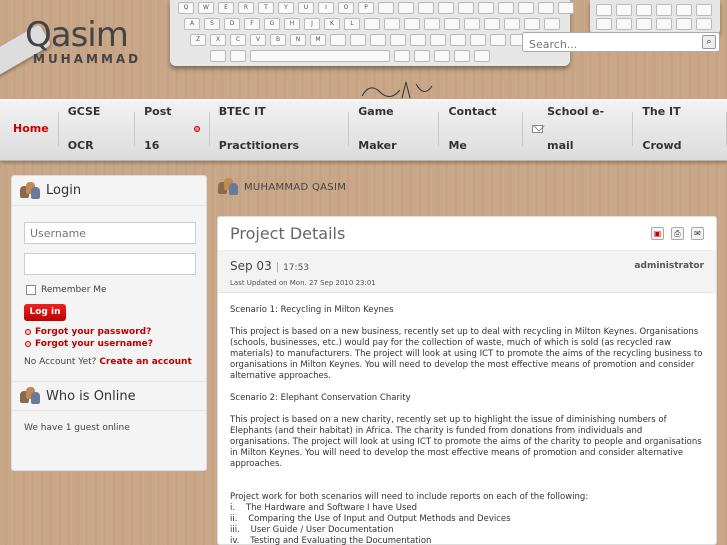 This screenshot has height=545, width=727. I want to click on nav-item-it-crowd: The IT Crowd, so click(680, 128).